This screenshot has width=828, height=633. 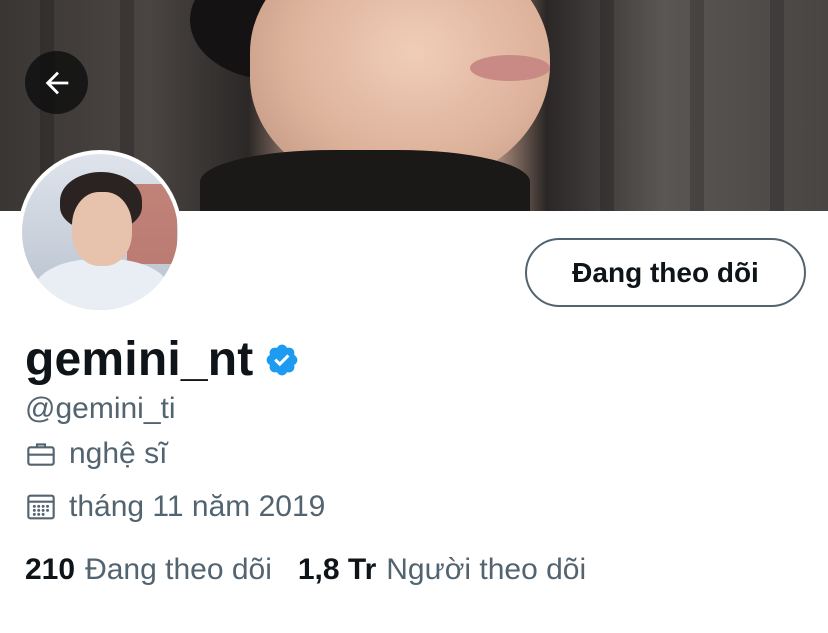 What do you see at coordinates (197, 506) in the screenshot?
I see `joined-date-text: tháng 11 năm 2019` at bounding box center [197, 506].